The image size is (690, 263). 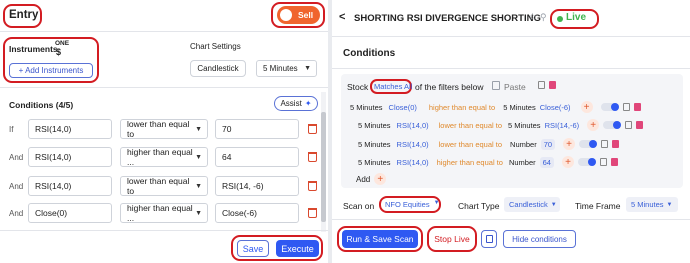 I want to click on add-instruments-button: + Add Instruments, so click(x=51, y=70).